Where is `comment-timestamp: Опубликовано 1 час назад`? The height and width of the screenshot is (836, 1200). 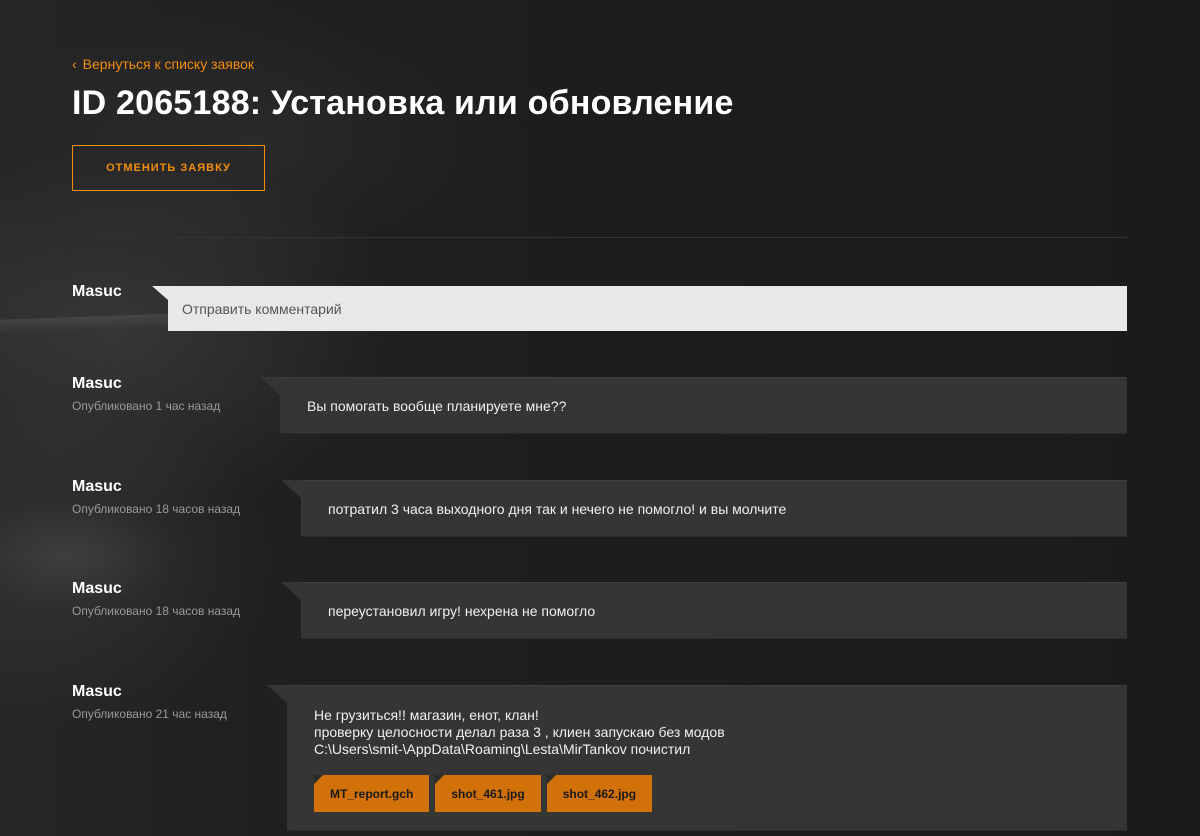
comment-timestamp: Опубликовано 1 час назад is located at coordinates (146, 406).